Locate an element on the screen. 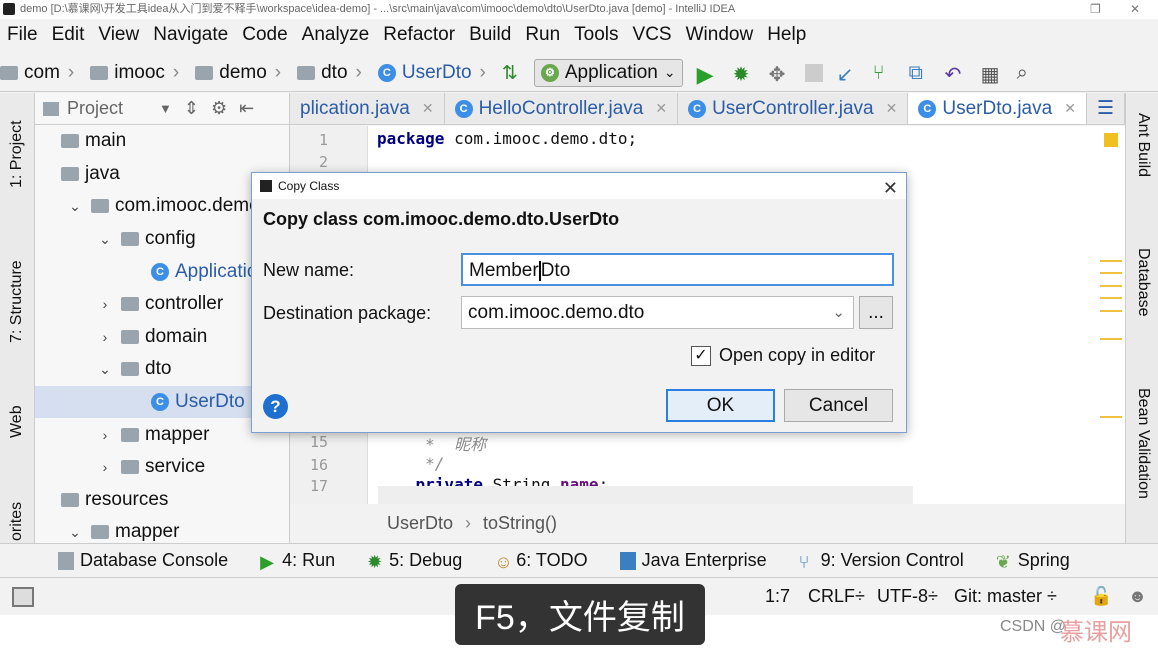 This screenshot has height=649, width=1158. nav-crumb-demo: demo › is located at coordinates (242, 73).